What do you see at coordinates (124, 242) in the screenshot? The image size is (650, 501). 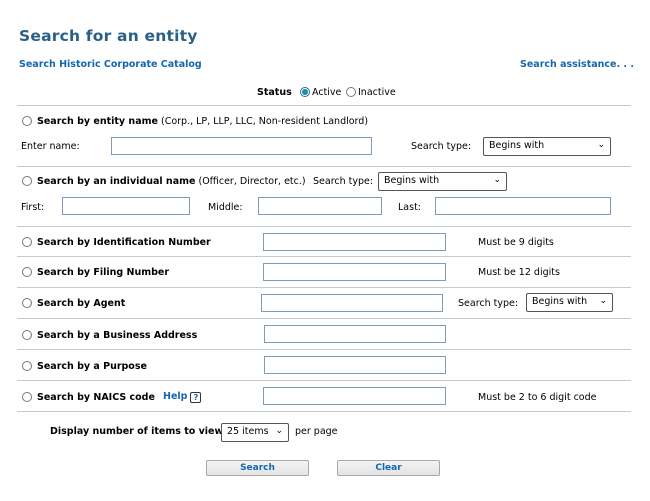 I see `id-number-title: Search by Identification Number` at bounding box center [124, 242].